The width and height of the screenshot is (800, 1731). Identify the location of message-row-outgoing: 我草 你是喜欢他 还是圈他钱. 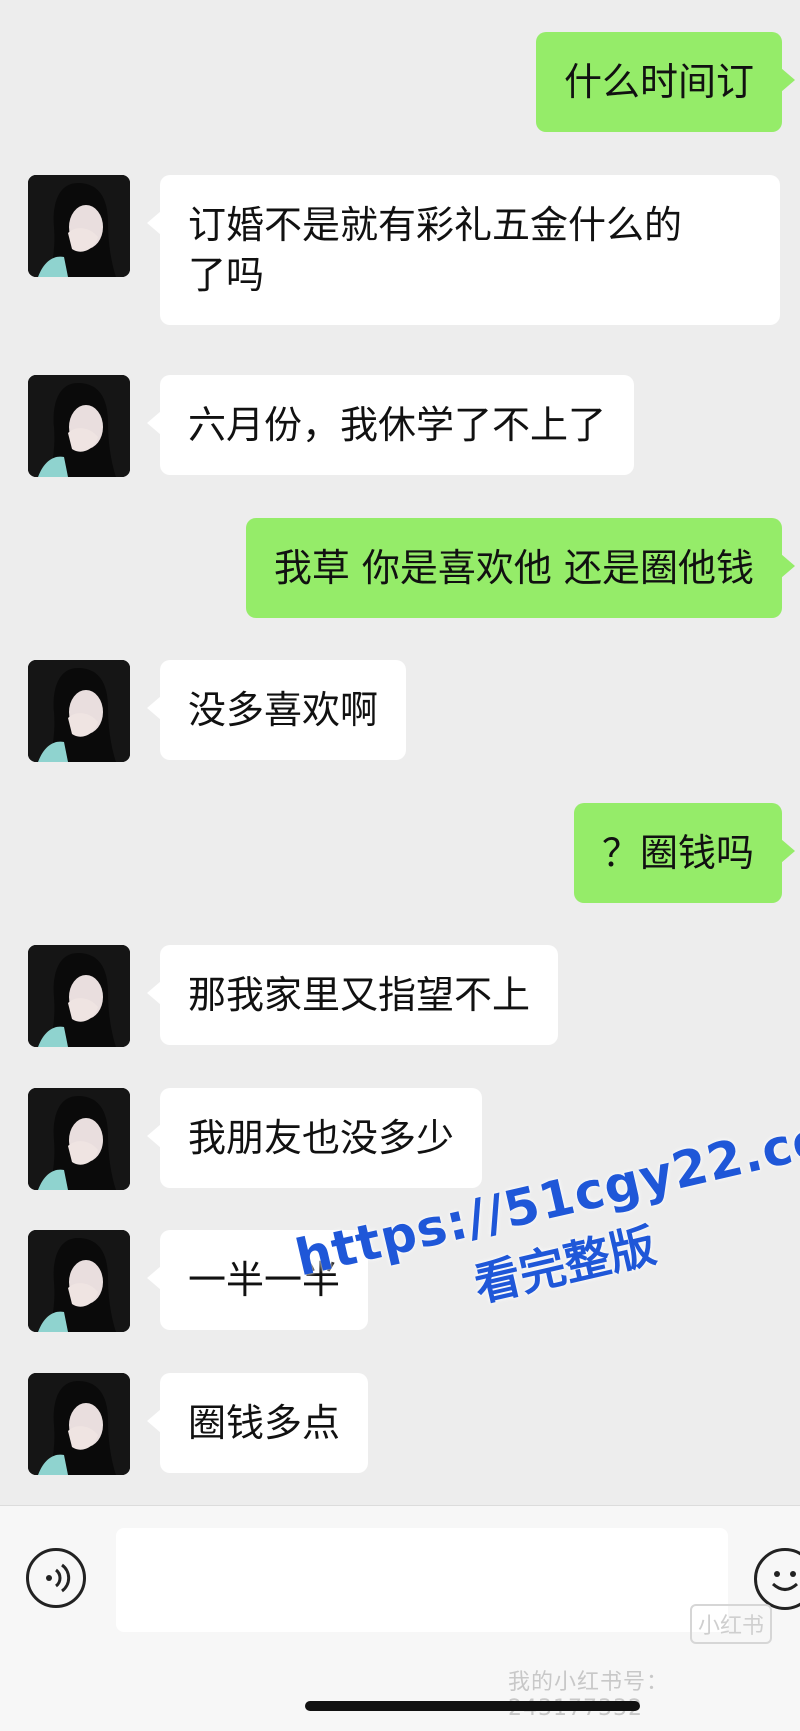
(400, 568).